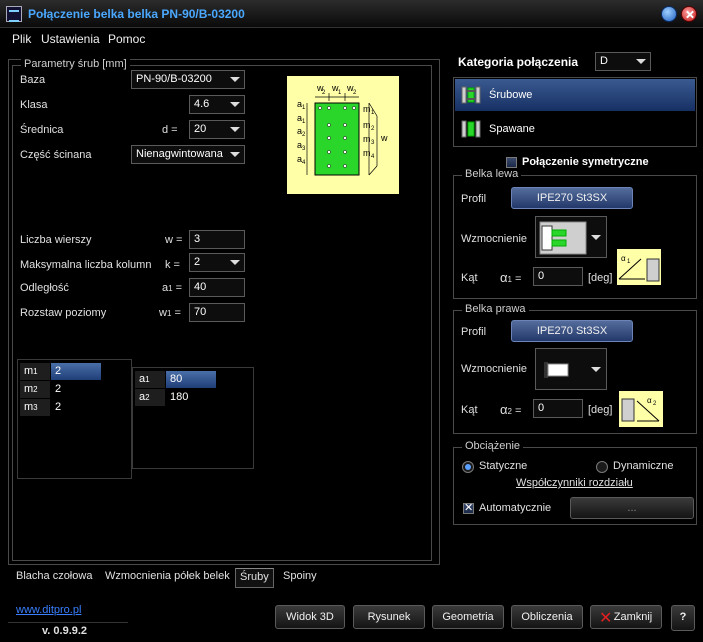 The image size is (703, 642). I want to click on kat-right-symbol: α2 =, so click(511, 409).